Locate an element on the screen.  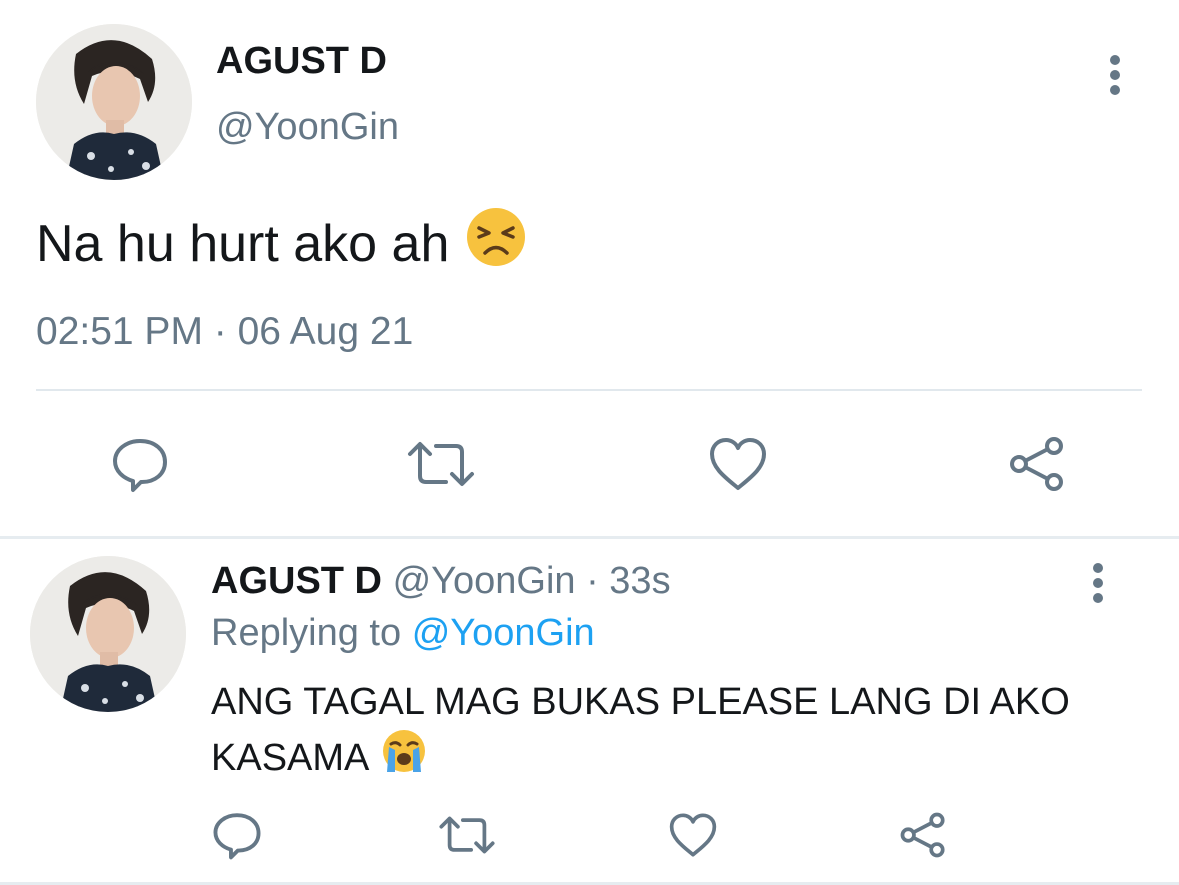
divider-top is located at coordinates (589, 390).